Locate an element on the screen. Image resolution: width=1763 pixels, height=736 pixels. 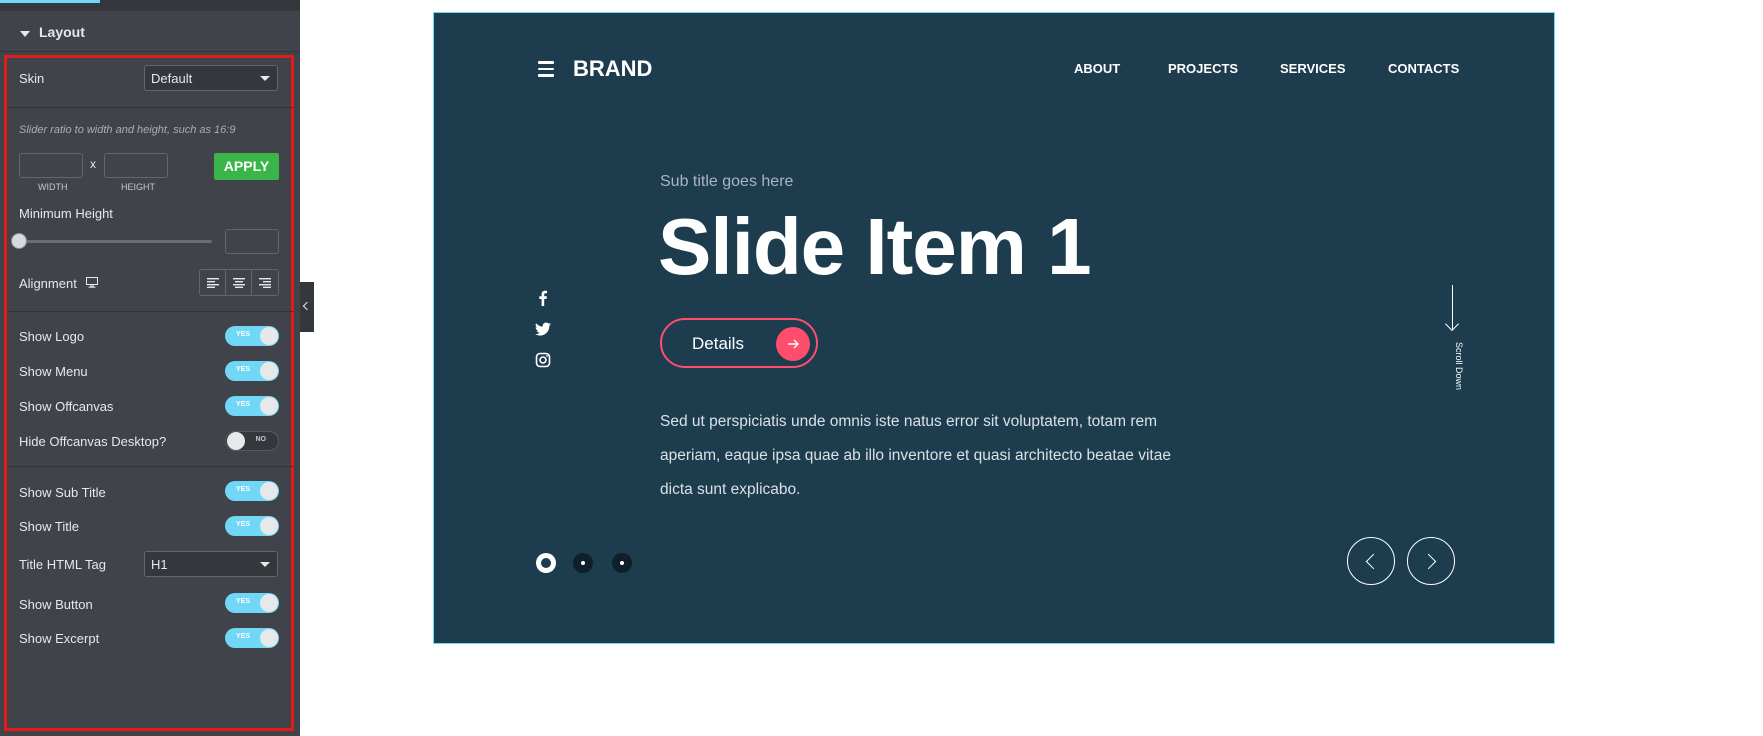
show-offcanvas-toggle: YES is located at coordinates (252, 406).